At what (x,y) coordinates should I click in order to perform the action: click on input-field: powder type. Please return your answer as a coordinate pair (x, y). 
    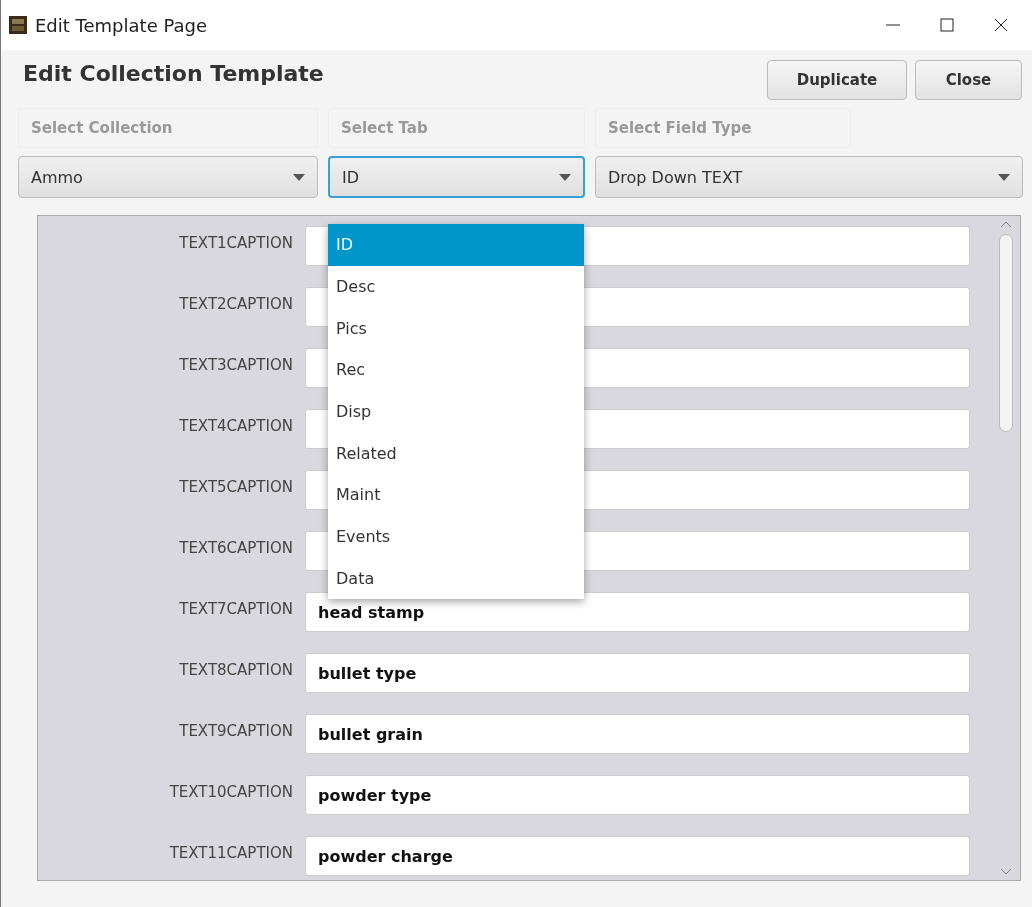
    Looking at the image, I should click on (637, 795).